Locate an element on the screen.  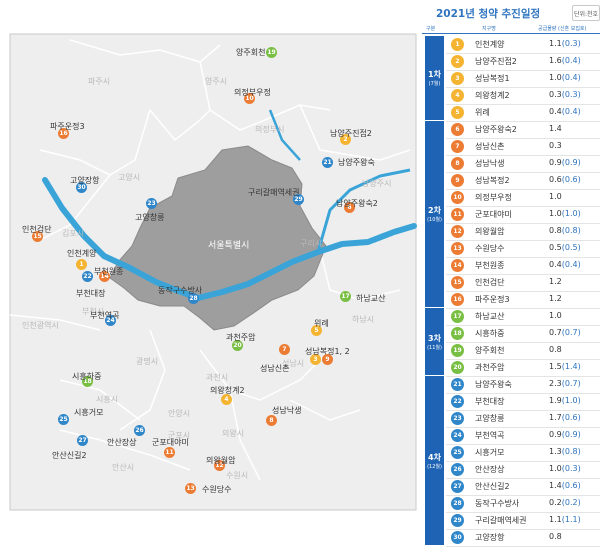
table-row: 10 의정부우정 1.0 is located at coordinates (523, 198).